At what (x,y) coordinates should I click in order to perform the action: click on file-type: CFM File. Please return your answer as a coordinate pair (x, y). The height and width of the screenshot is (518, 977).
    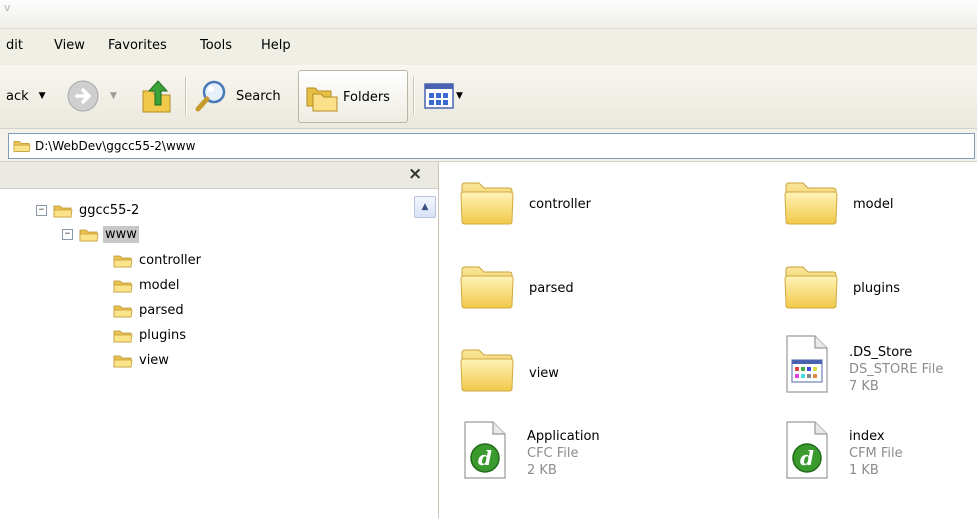
    Looking at the image, I should click on (876, 453).